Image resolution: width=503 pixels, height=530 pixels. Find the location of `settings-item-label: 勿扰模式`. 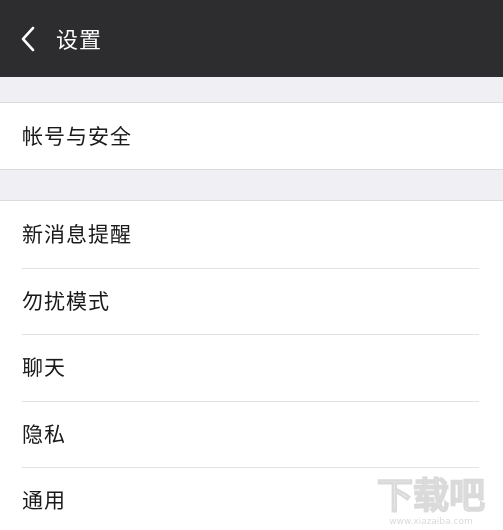

settings-item-label: 勿扰模式 is located at coordinates (66, 301).